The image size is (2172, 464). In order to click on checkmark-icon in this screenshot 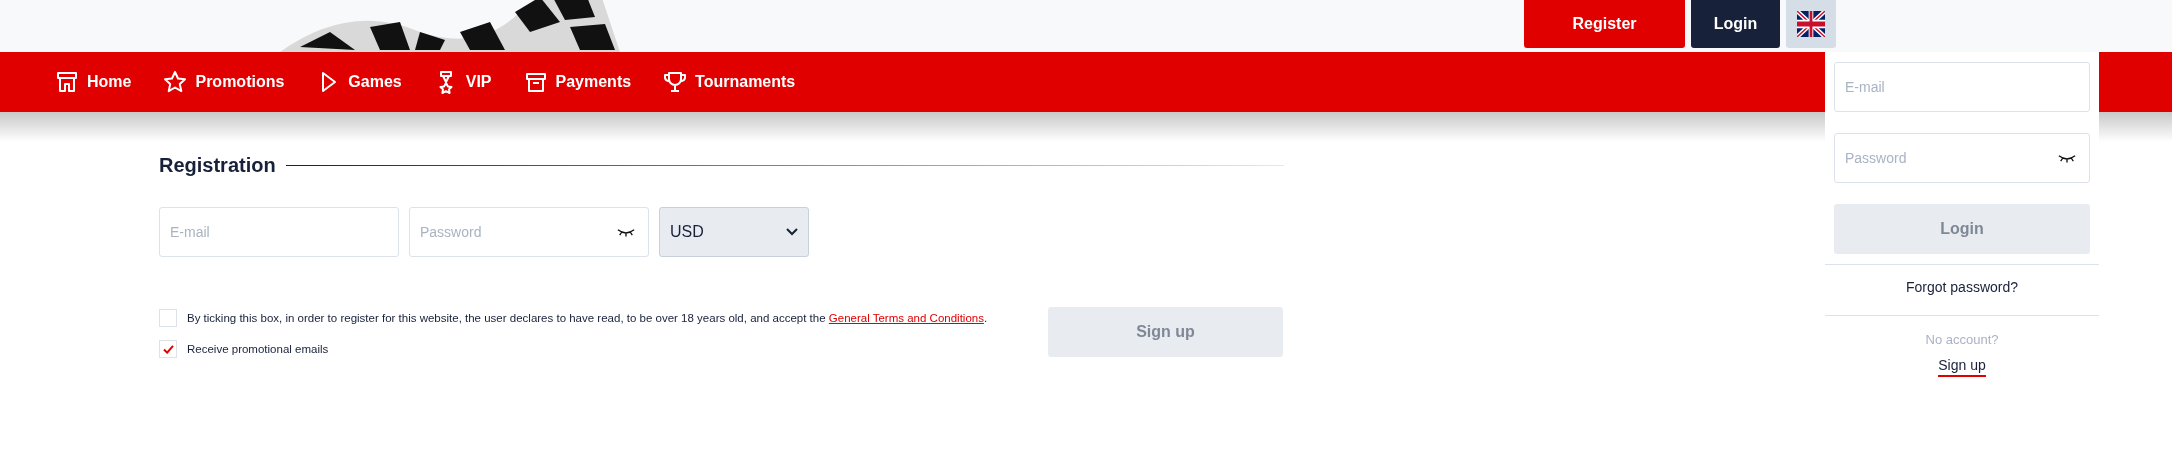, I will do `click(168, 349)`.